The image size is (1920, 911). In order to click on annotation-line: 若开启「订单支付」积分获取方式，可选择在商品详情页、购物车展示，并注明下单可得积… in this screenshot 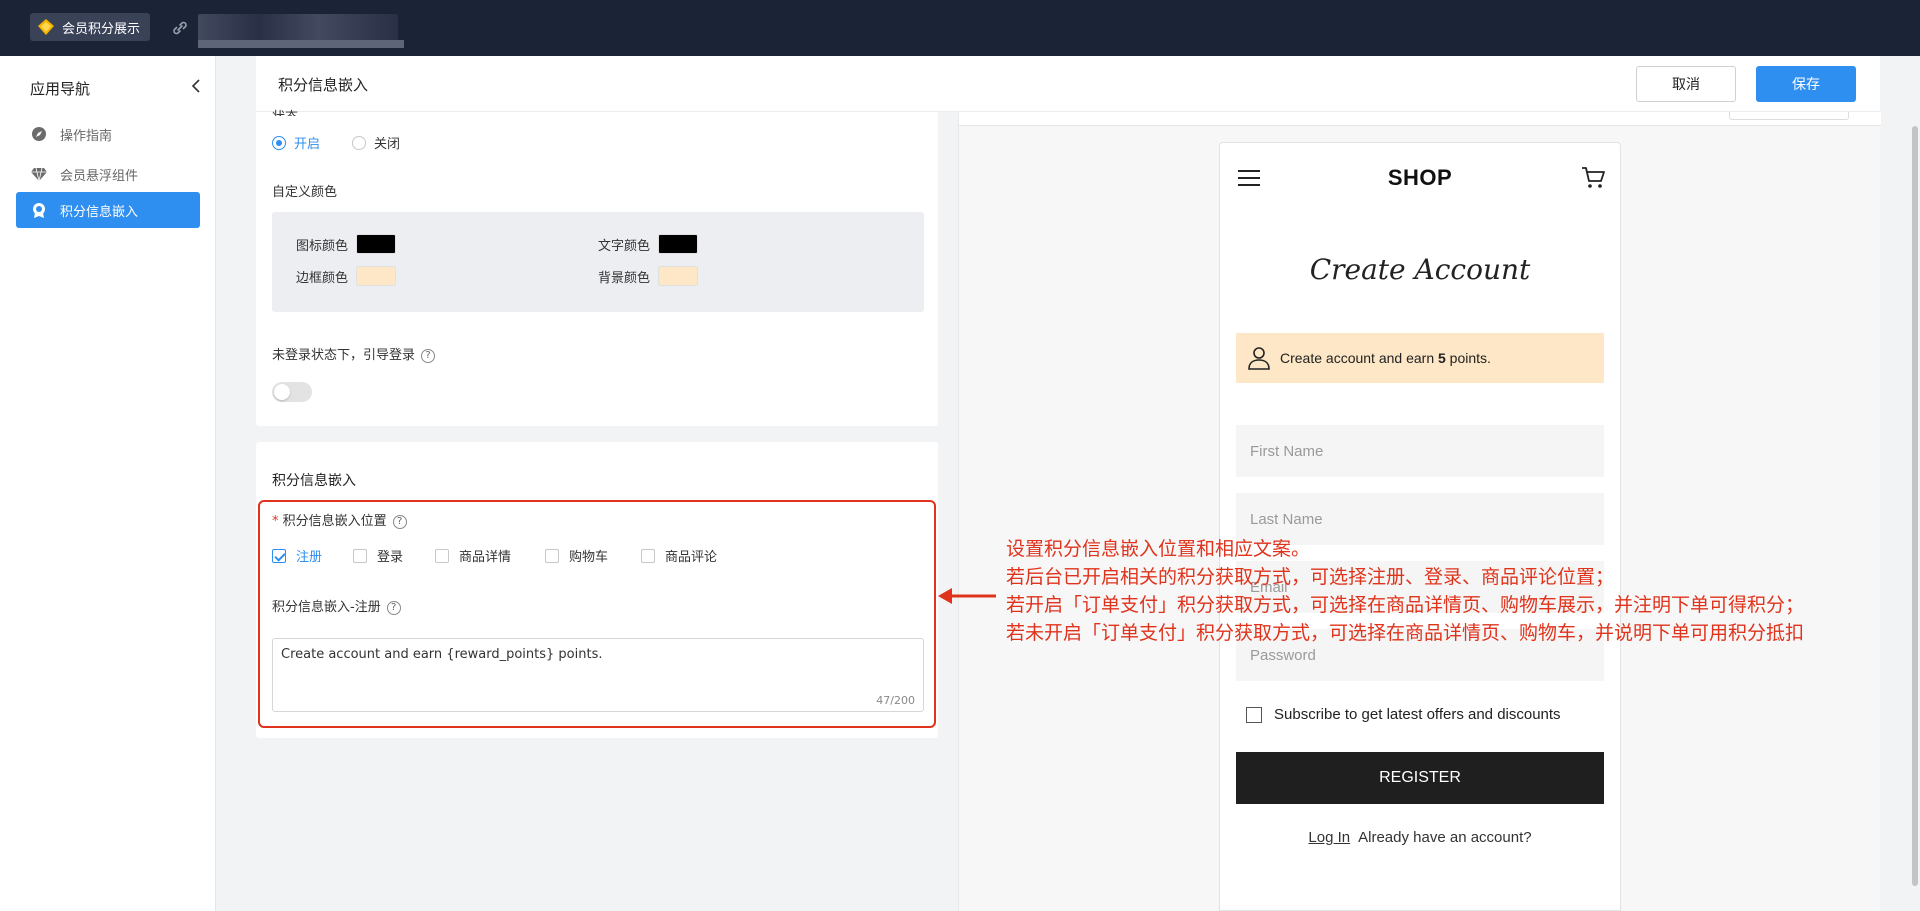, I will do `click(1405, 605)`.